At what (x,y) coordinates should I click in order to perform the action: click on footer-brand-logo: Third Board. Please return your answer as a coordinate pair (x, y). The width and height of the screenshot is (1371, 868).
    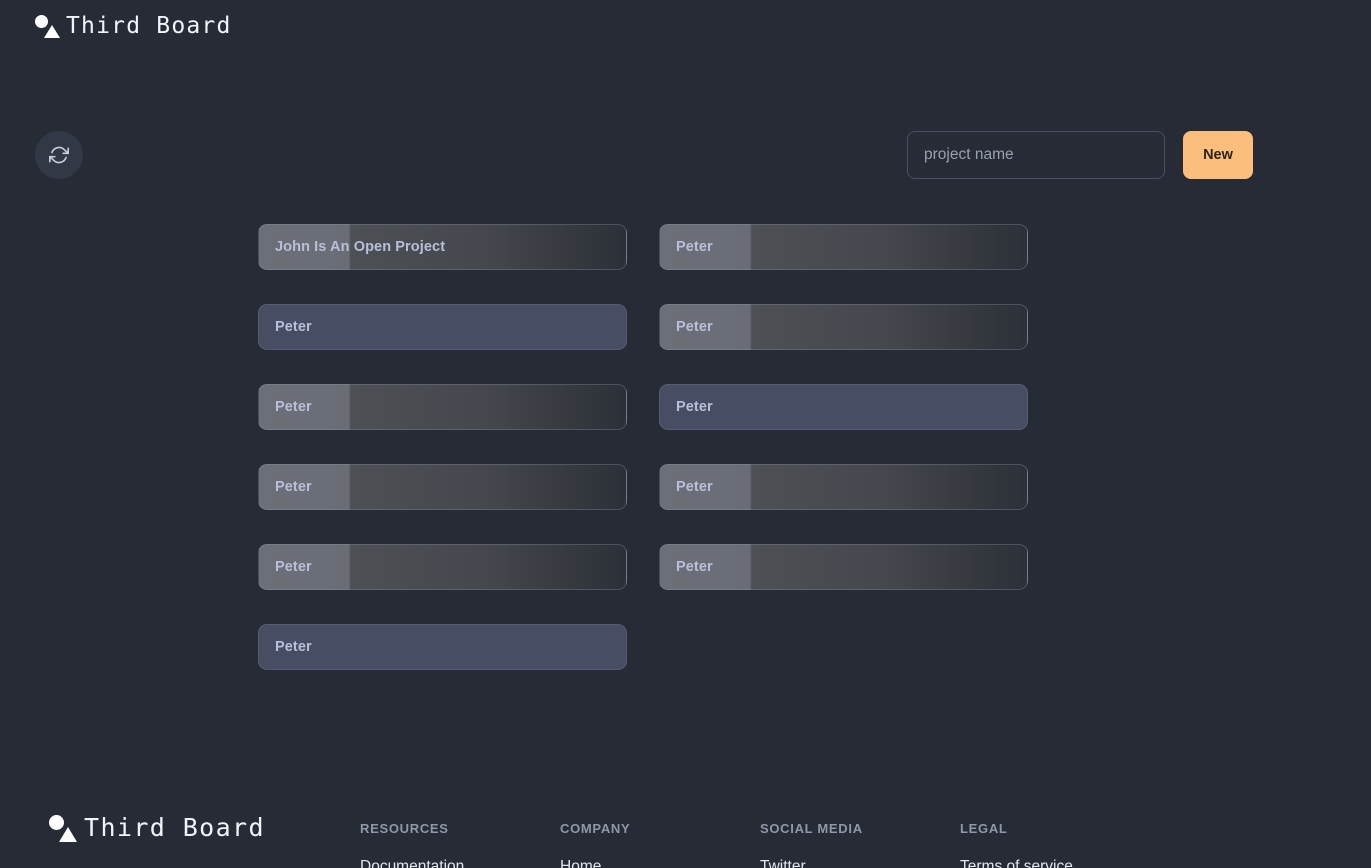
    Looking at the image, I should click on (204, 816).